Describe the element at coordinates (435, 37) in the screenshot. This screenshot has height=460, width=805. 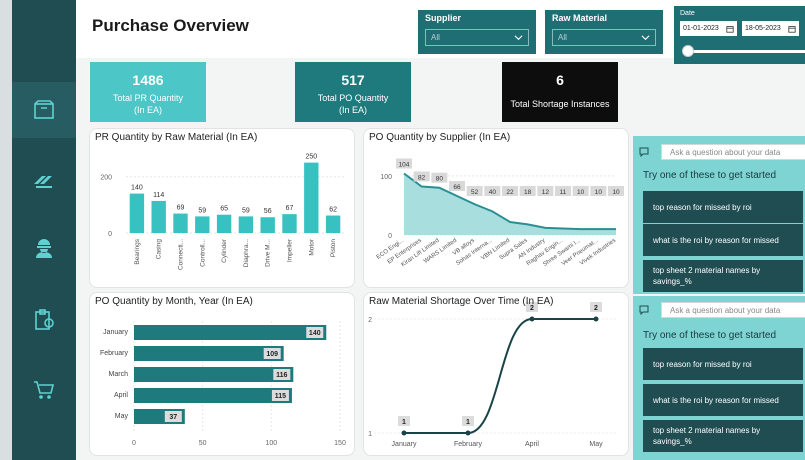
I see `supplier-value: All` at that location.